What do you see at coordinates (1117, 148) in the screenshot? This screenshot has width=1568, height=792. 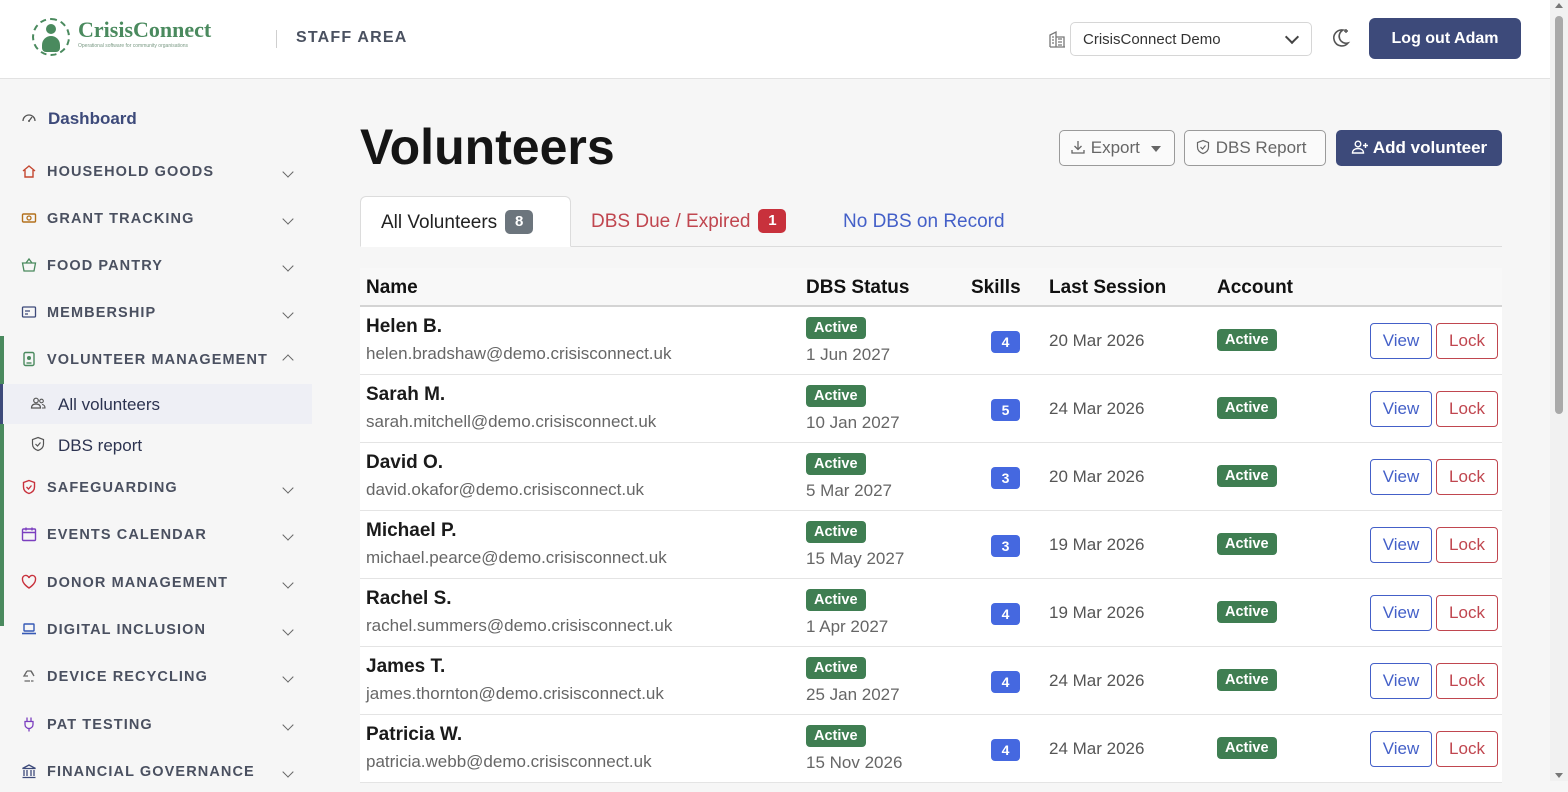 I see `export-button: Export` at bounding box center [1117, 148].